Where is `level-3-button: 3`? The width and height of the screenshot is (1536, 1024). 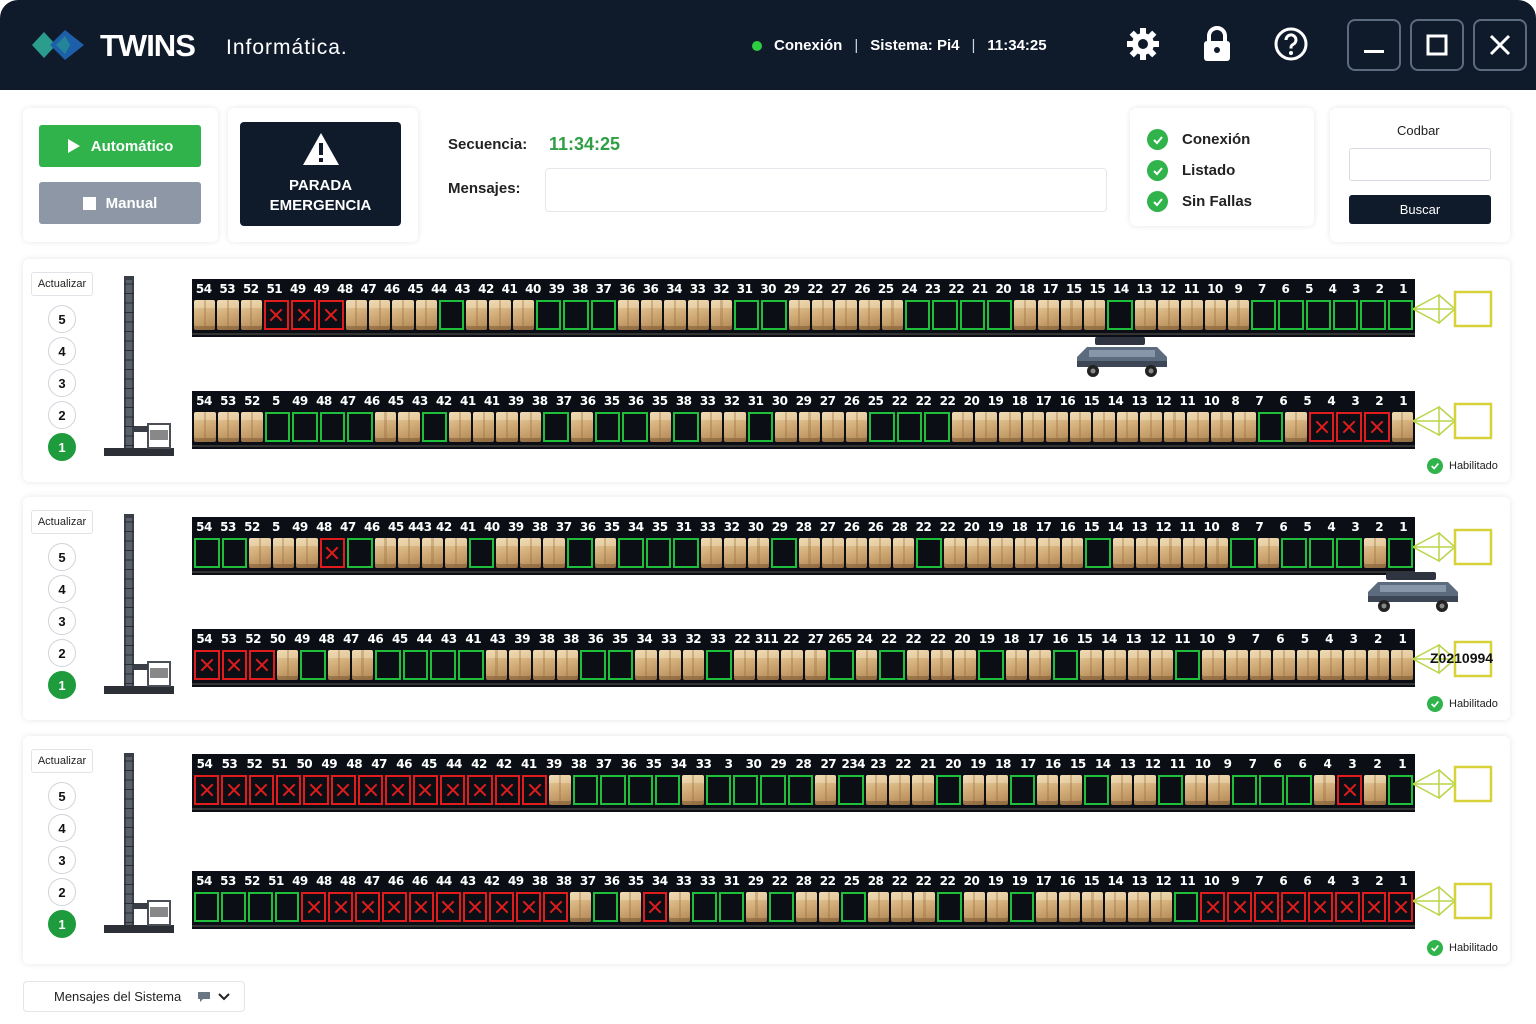
level-3-button: 3 is located at coordinates (62, 383).